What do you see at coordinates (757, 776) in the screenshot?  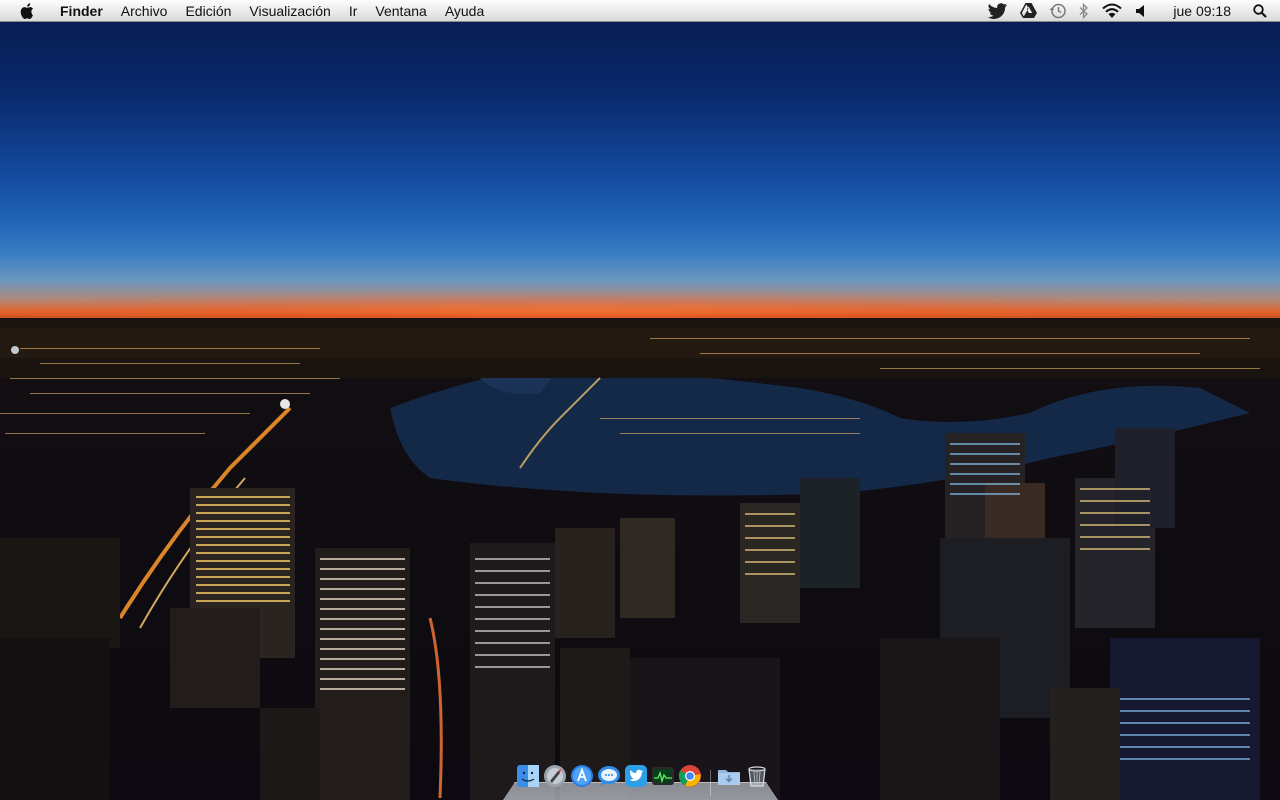 I see `trash-icon` at bounding box center [757, 776].